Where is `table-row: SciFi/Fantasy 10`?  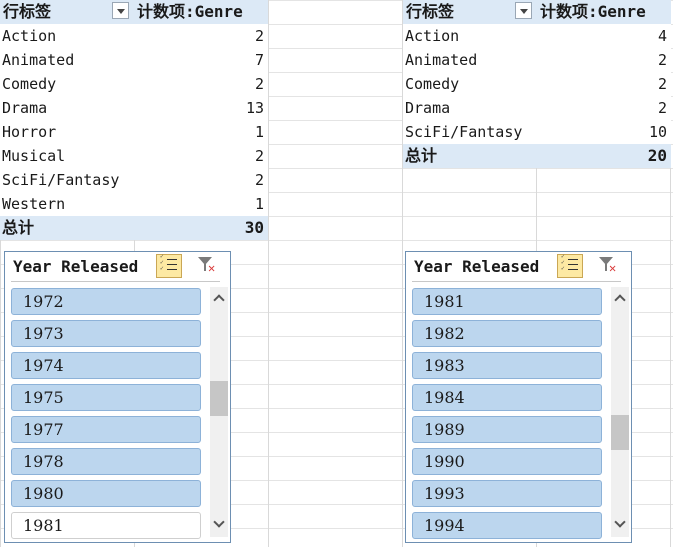 table-row: SciFi/Fantasy 10 is located at coordinates (537, 132).